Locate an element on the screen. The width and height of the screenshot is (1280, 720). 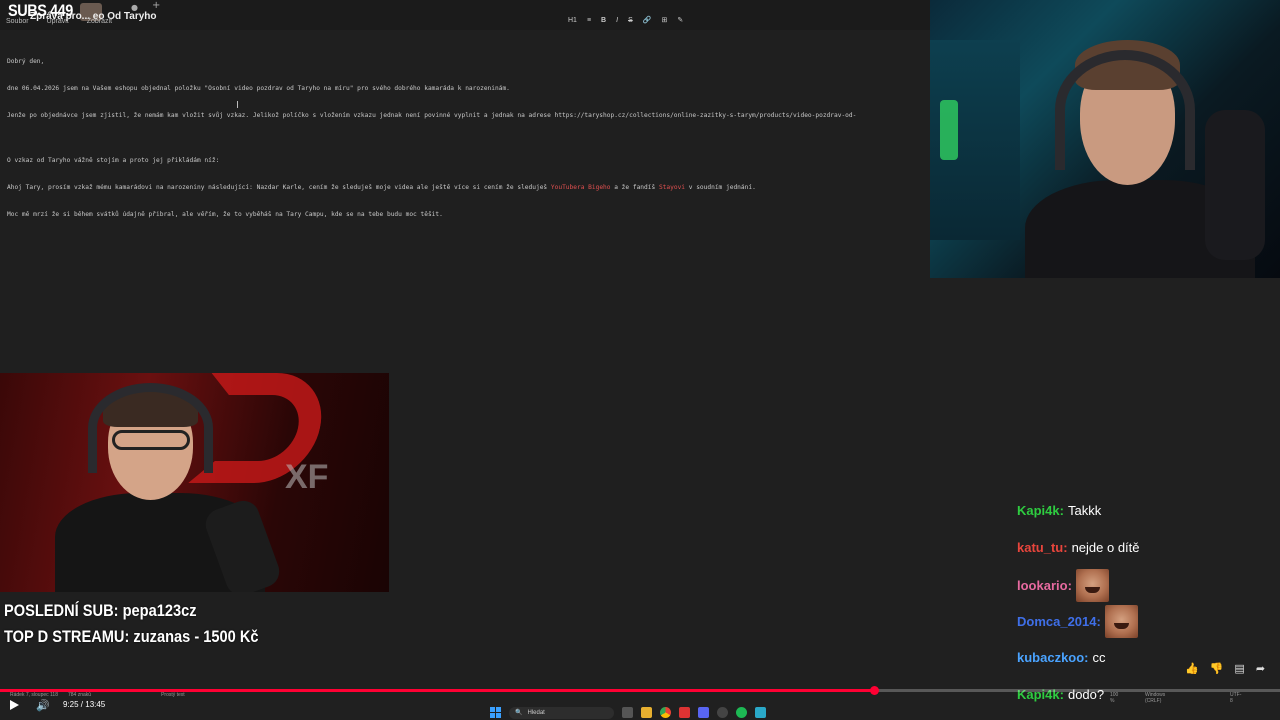
doc-text: a že fandíš is located at coordinates (634, 187).